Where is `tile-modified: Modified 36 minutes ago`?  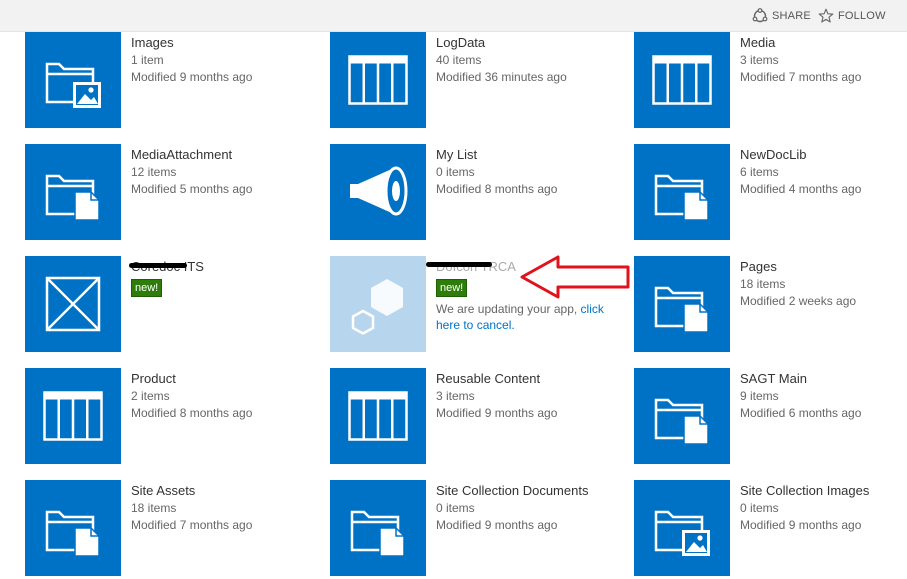 tile-modified: Modified 36 minutes ago is located at coordinates (501, 77).